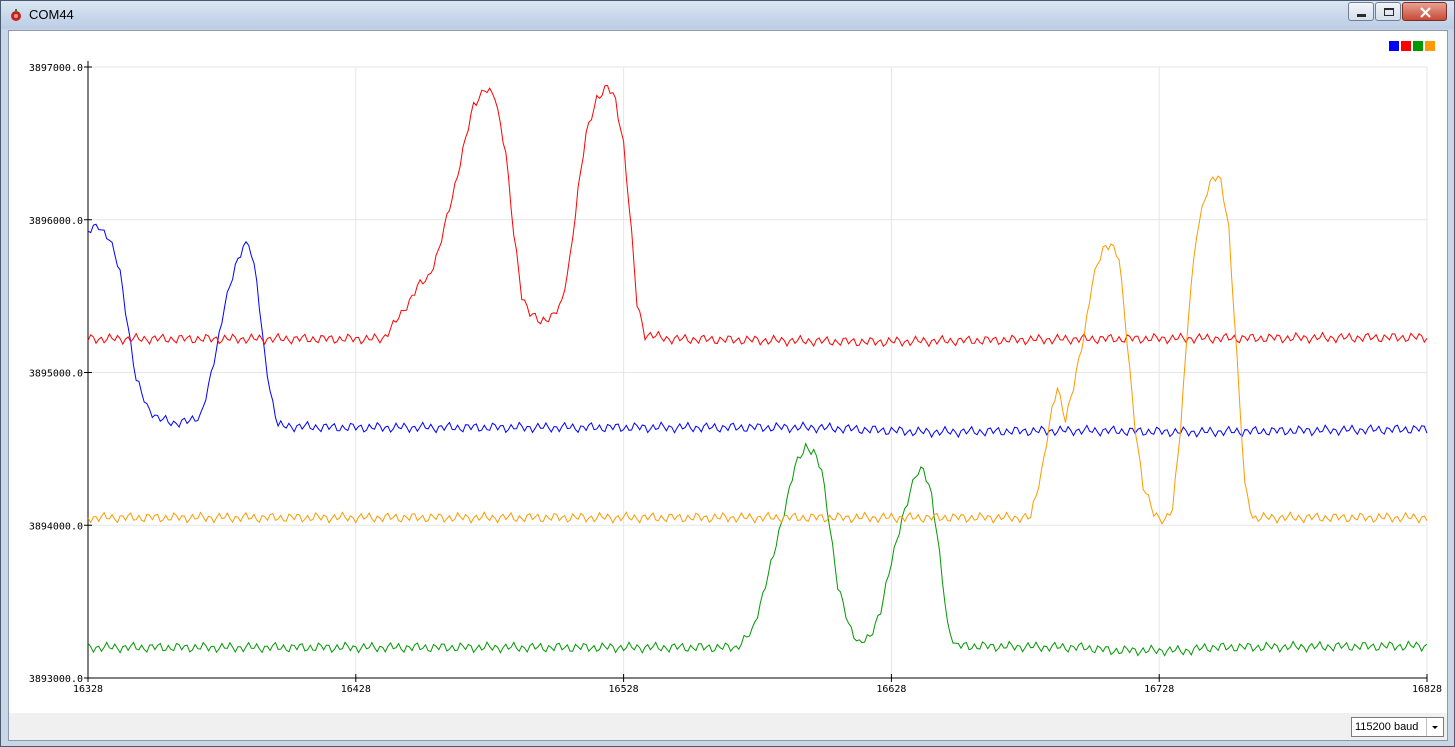 This screenshot has height=747, width=1455. Describe the element at coordinates (1361, 15) in the screenshot. I see `minimize-icon` at that location.